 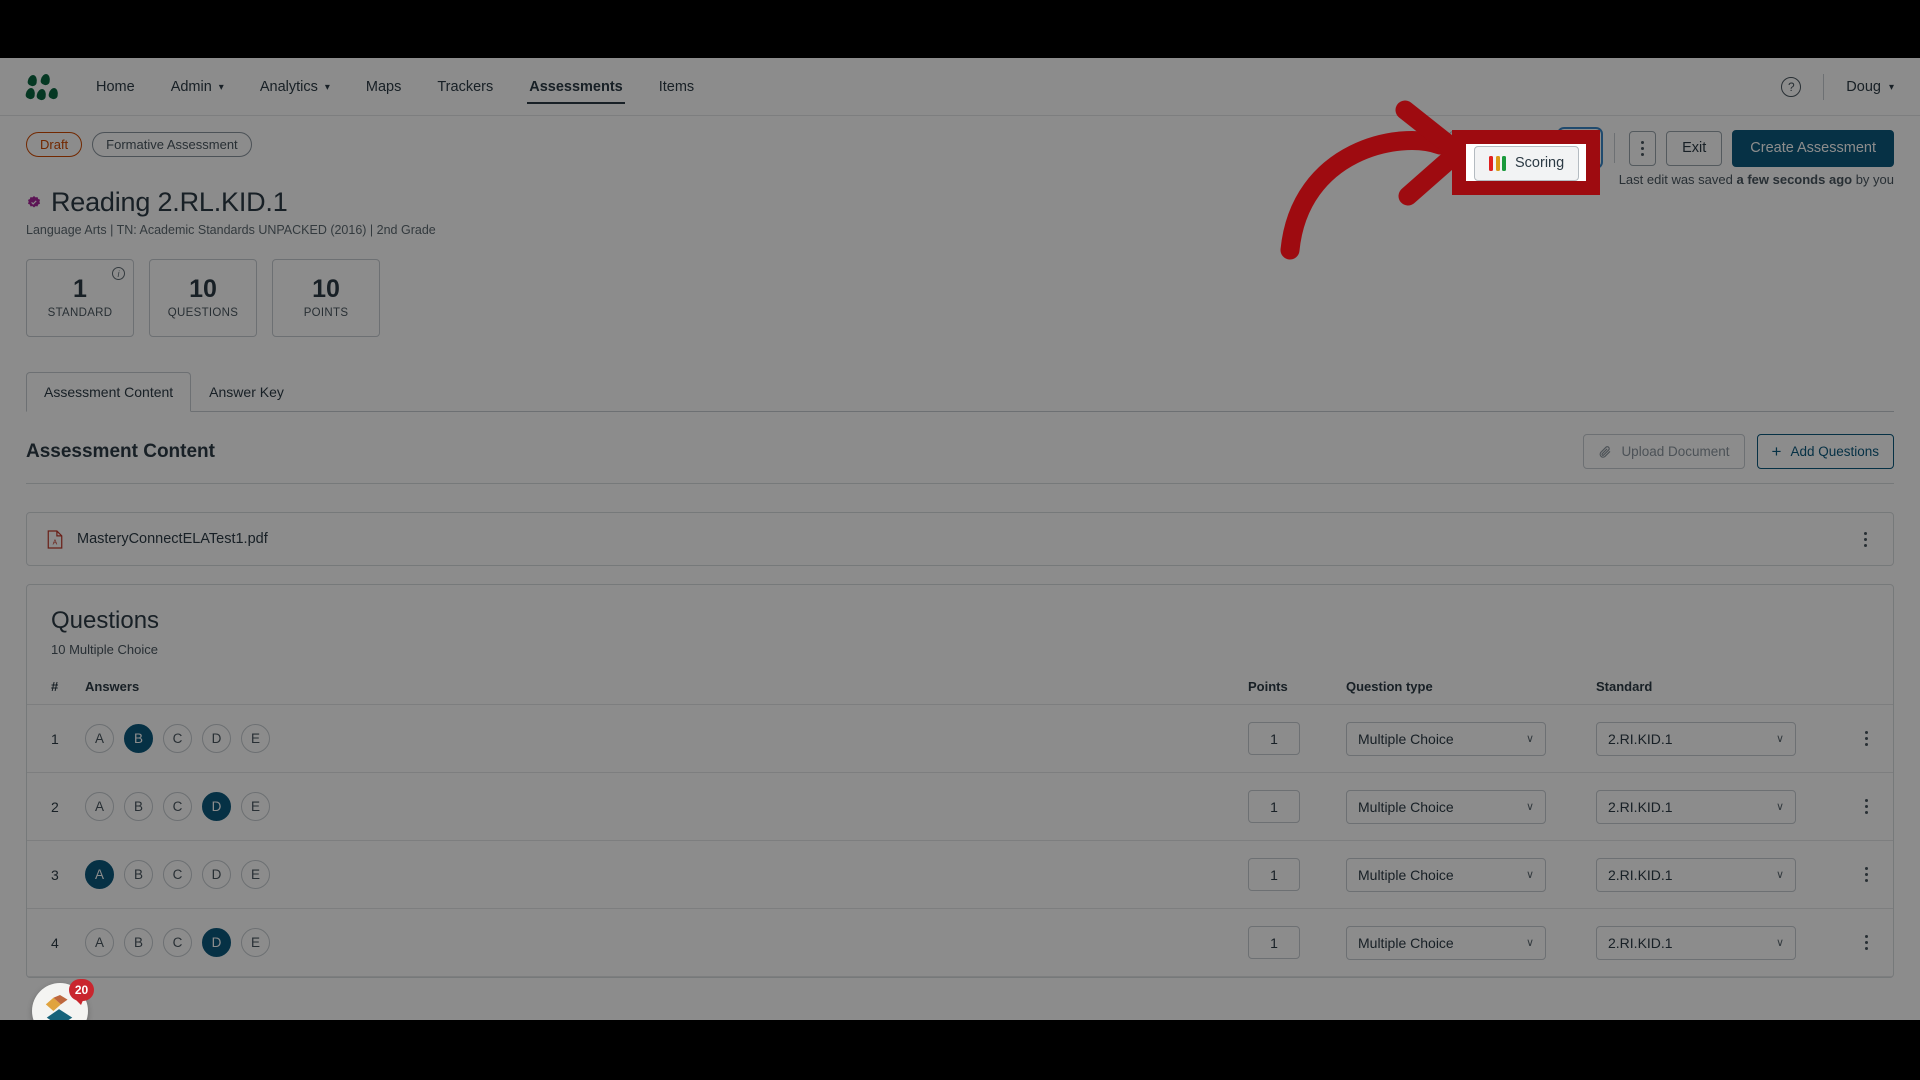 I want to click on nav-item-admin: Admin ▾, so click(x=197, y=86).